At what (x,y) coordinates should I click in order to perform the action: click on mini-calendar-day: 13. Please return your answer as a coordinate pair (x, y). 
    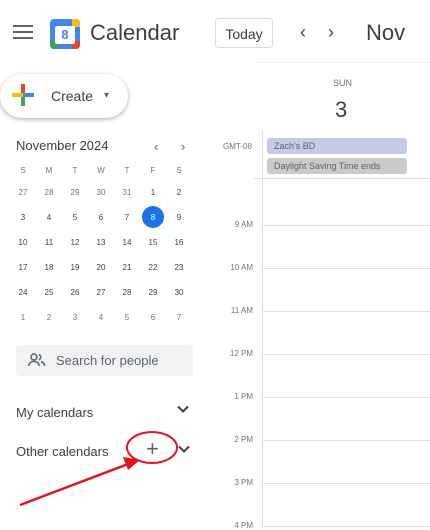
    Looking at the image, I should click on (101, 242).